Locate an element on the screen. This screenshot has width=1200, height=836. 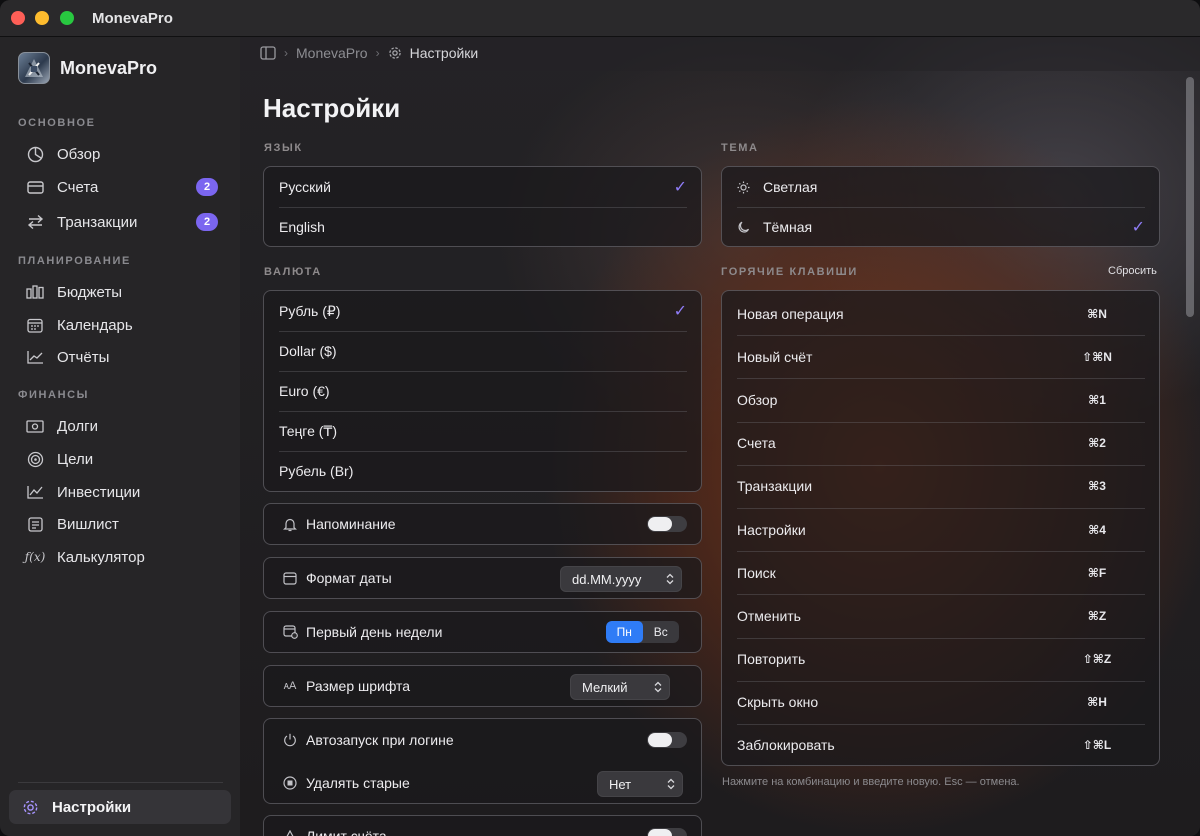
hotkey-shortcut: ⇧⌘Z is located at coordinates (1097, 659).